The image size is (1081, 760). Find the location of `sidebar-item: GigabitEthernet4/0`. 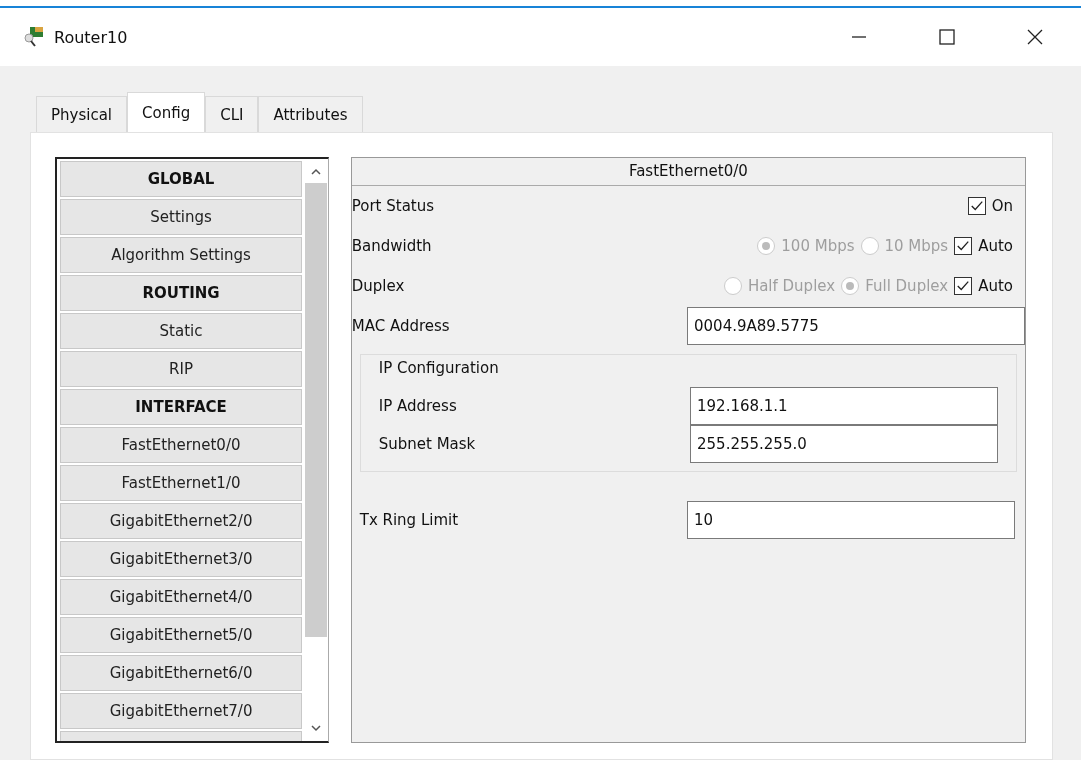

sidebar-item: GigabitEthernet4/0 is located at coordinates (181, 597).